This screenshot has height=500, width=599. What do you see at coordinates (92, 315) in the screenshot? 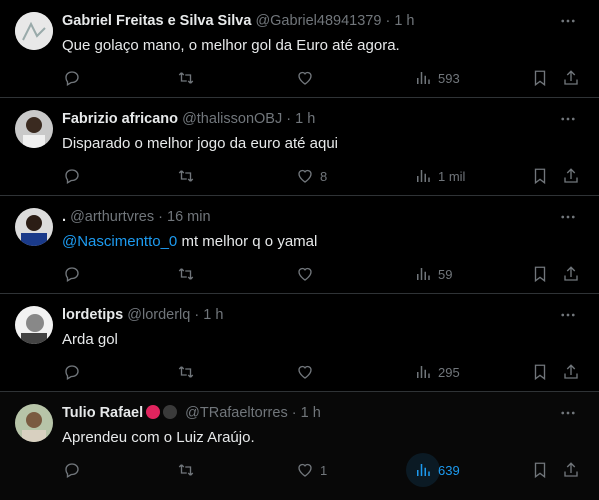
I see `author-name: lordetips` at bounding box center [92, 315].